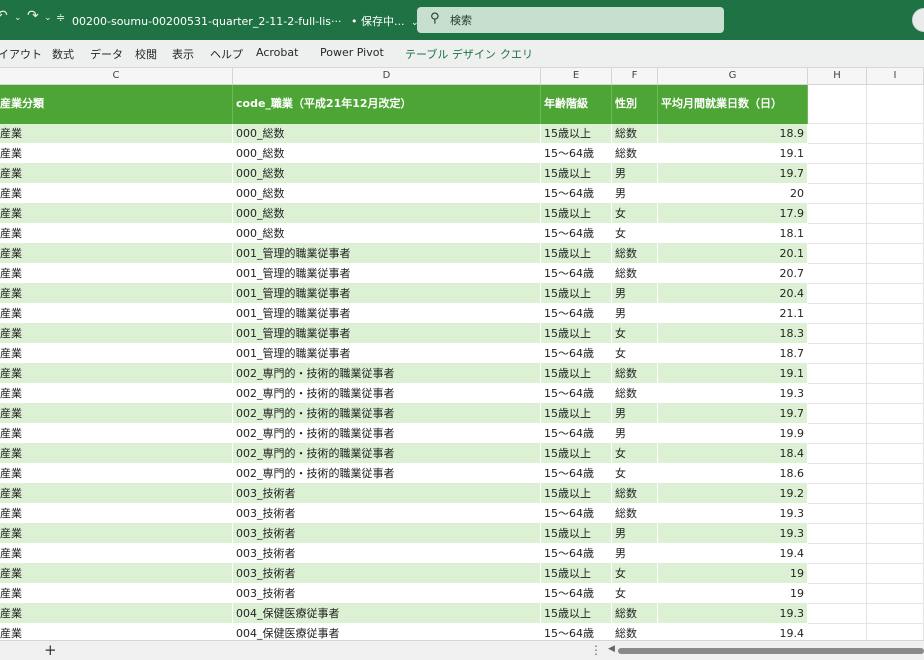 The width and height of the screenshot is (924, 660). Describe the element at coordinates (635, 104) in the screenshot. I see `header-sex: 性別` at that location.